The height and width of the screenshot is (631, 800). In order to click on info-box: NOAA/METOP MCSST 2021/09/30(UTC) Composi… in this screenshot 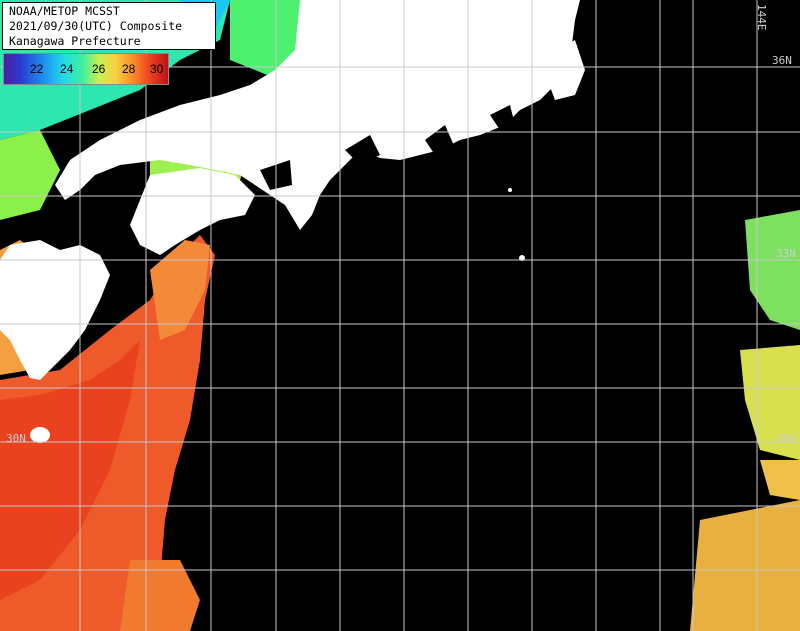, I will do `click(109, 26)`.